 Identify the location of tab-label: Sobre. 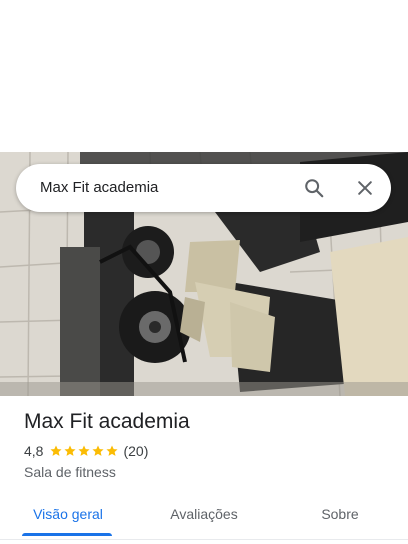
(340, 514).